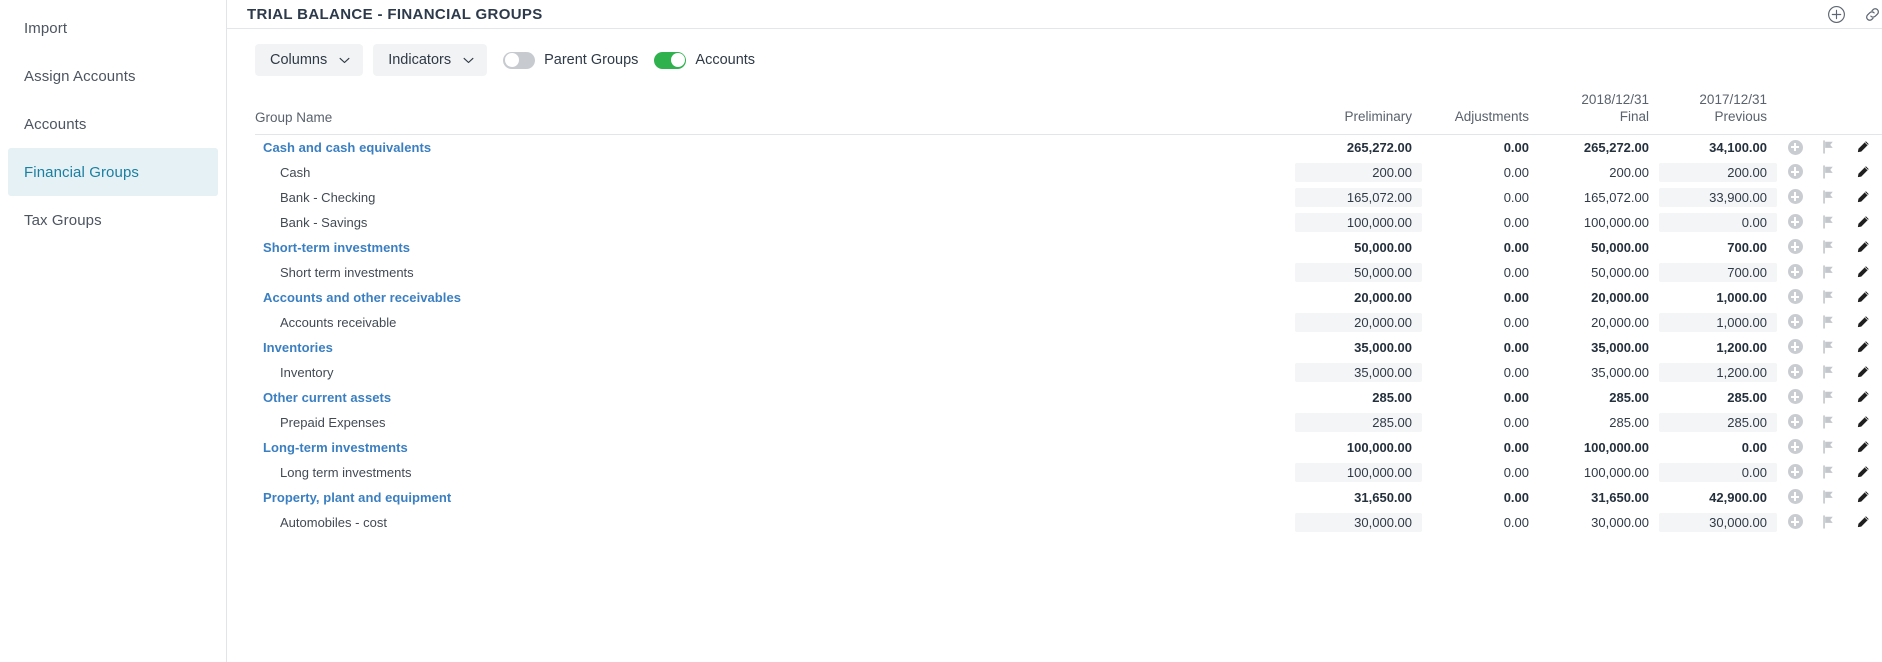 This screenshot has width=1882, height=662. What do you see at coordinates (1358, 522) in the screenshot?
I see `cell-preliminary: 30,000.00` at bounding box center [1358, 522].